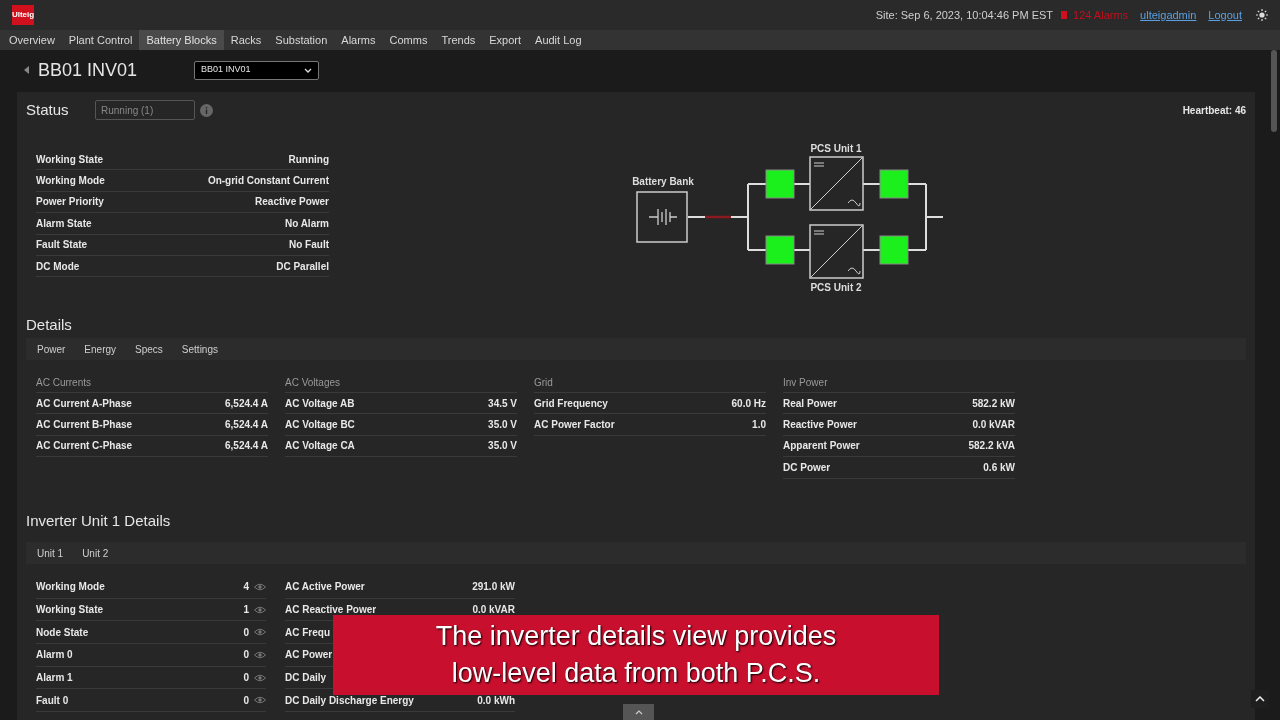  Describe the element at coordinates (358, 40) in the screenshot. I see `nav-tab: Alarms` at that location.